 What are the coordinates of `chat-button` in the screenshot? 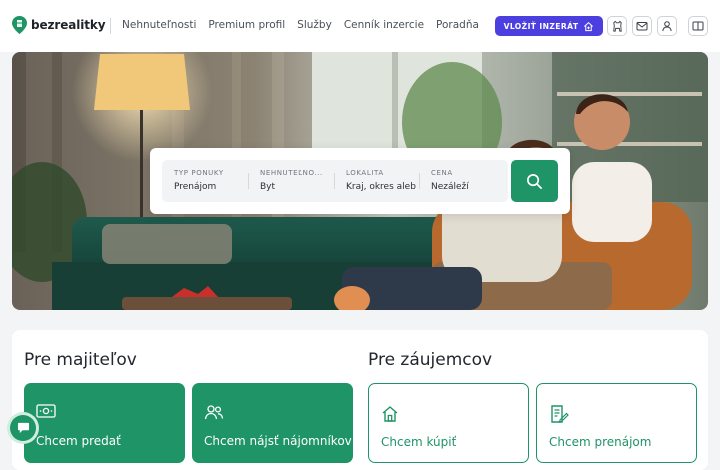 It's located at (23, 428).